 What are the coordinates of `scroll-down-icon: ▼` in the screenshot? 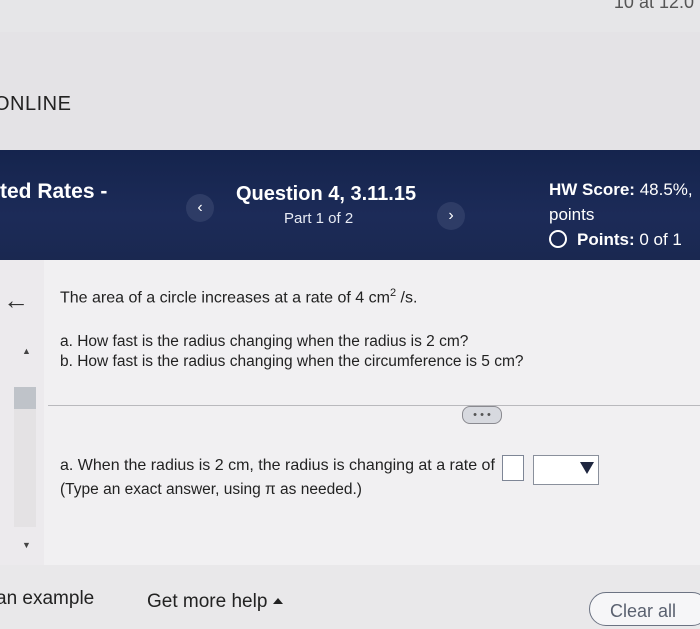 It's located at (26, 545).